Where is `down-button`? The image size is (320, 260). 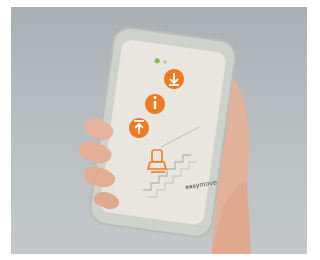 down-button is located at coordinates (174, 79).